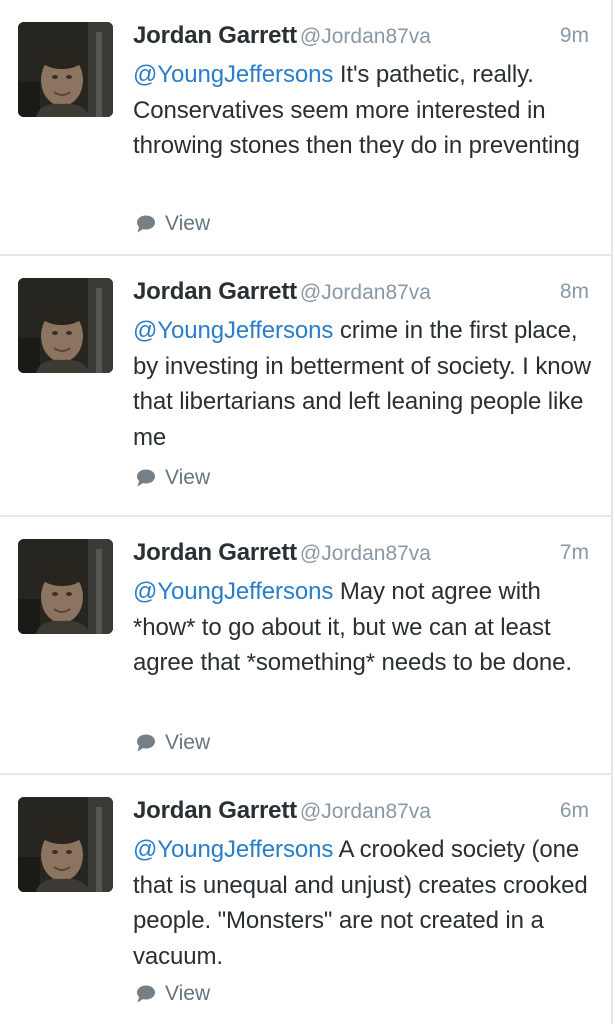 This screenshot has height=1024, width=615. I want to click on timestamp: 8m, so click(574, 292).